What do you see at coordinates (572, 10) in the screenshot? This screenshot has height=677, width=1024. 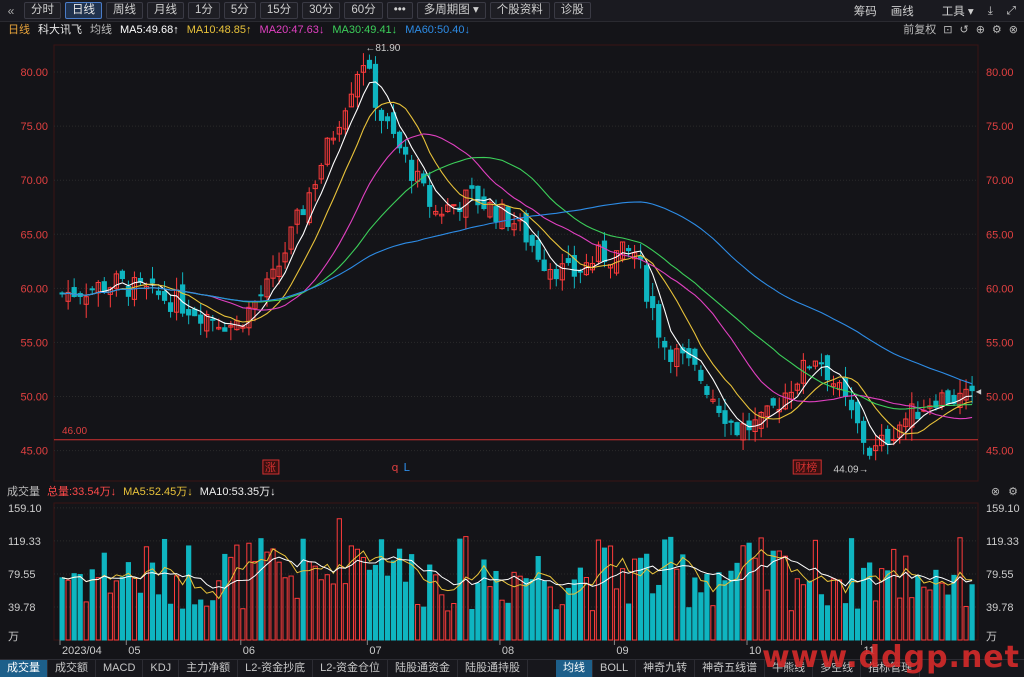 I see `diagnose-button: 诊股` at bounding box center [572, 10].